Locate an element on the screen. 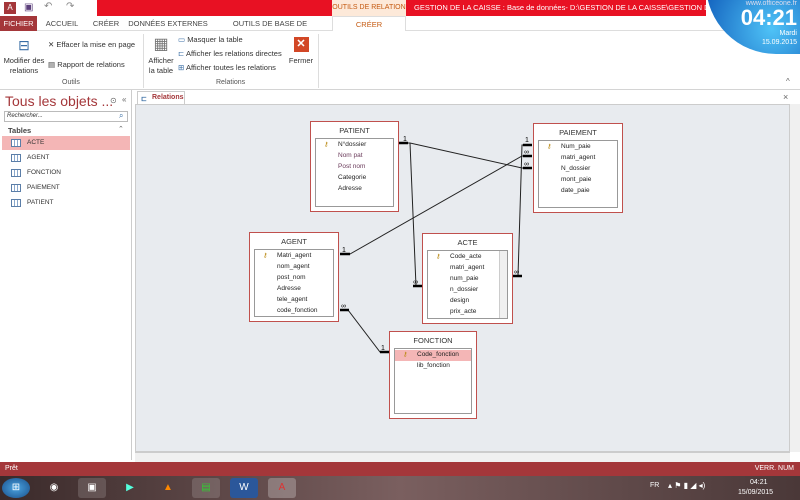 The width and height of the screenshot is (800, 500). relation-paiement-acte is located at coordinates (522, 210).